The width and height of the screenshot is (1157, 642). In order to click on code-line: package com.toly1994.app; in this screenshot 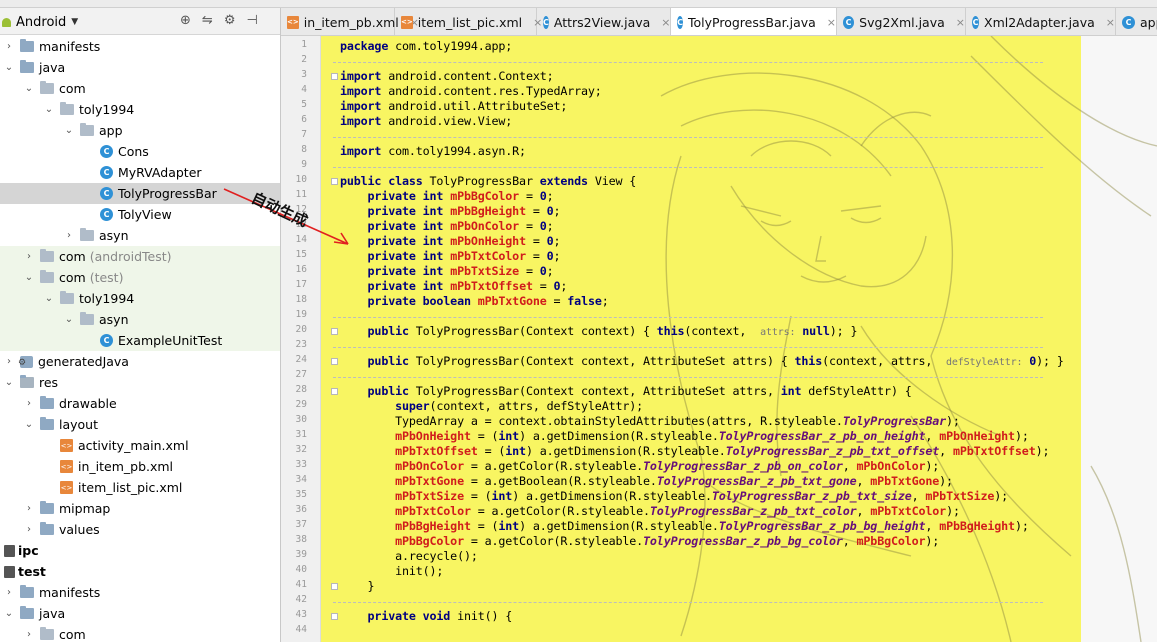, I will do `click(426, 46)`.